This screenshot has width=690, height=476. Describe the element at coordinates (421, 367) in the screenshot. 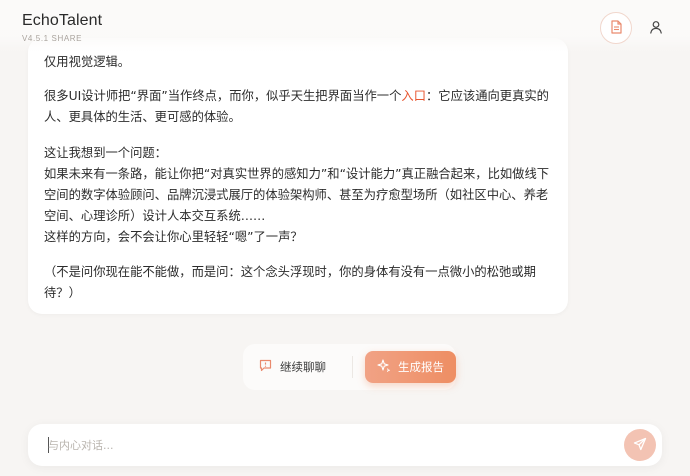

I see `generate-report-label: 生成报告` at that location.